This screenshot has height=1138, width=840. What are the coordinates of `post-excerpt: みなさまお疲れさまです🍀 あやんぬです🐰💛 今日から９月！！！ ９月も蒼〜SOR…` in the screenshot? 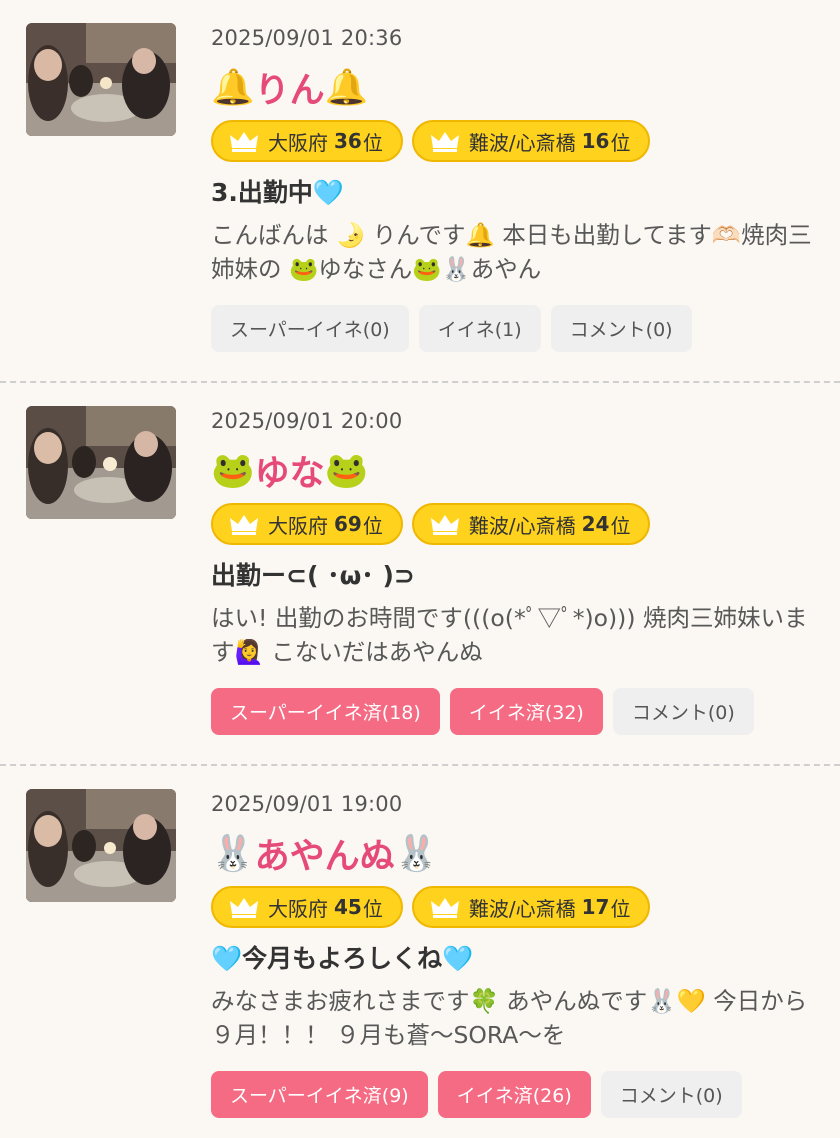 It's located at (515, 1018).